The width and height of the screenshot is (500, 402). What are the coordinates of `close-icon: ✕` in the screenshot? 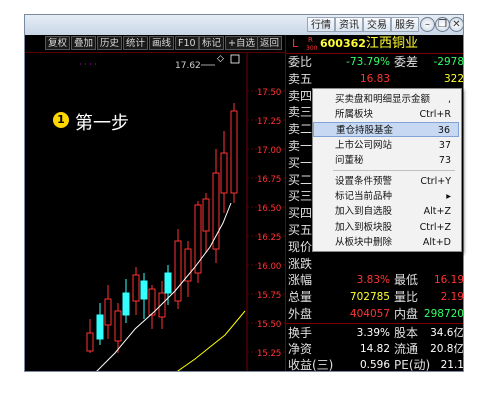 It's located at (456, 24).